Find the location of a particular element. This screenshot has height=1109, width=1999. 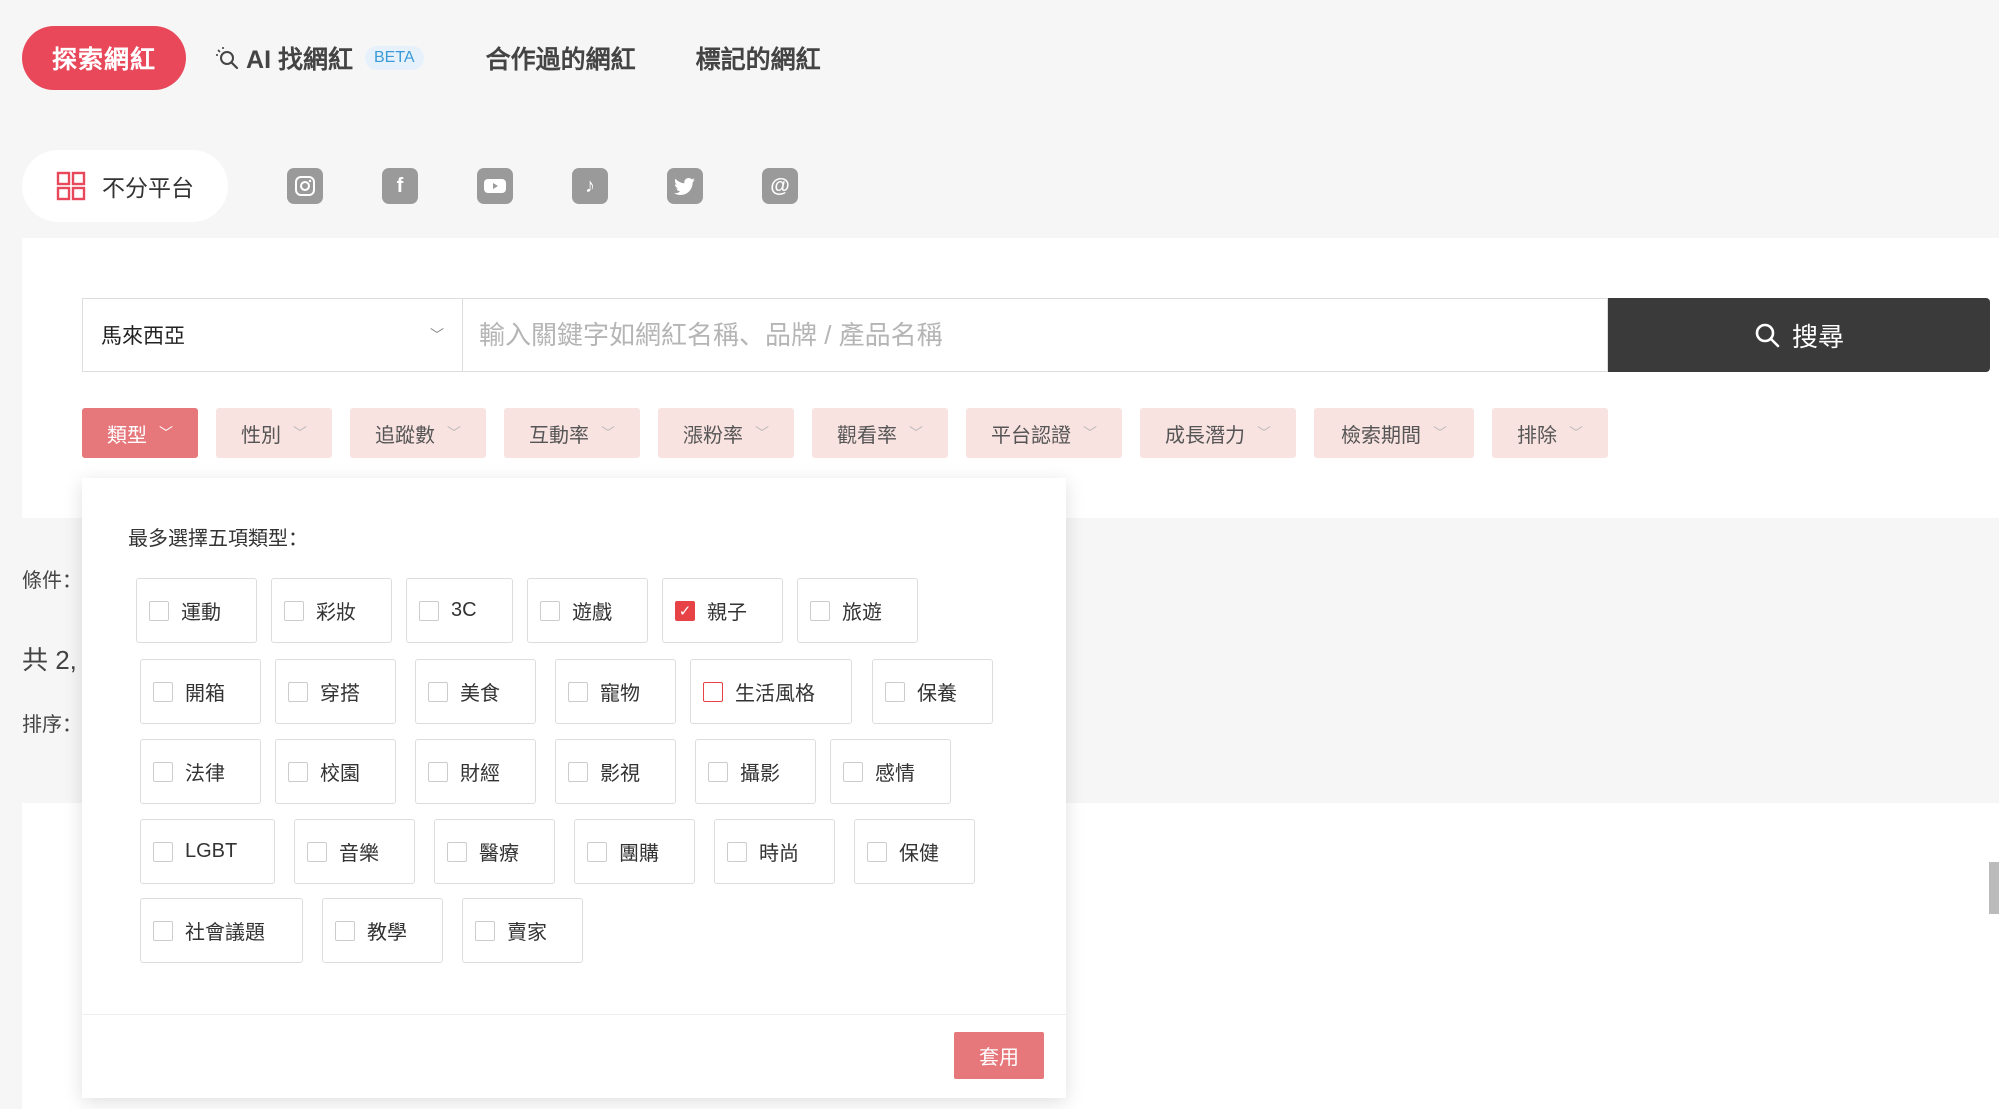

category-label: 彩妝 is located at coordinates (336, 613).